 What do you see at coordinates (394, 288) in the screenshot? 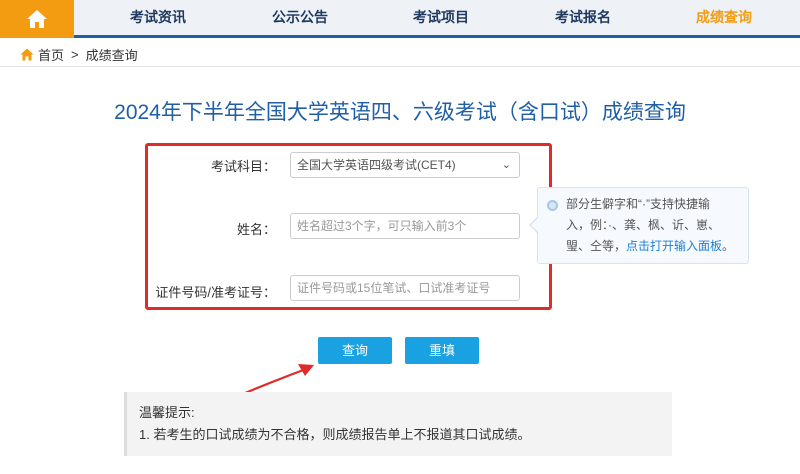
I see `id-input-placeholder: 证件号码或15位笔试、口试准考证号` at bounding box center [394, 288].